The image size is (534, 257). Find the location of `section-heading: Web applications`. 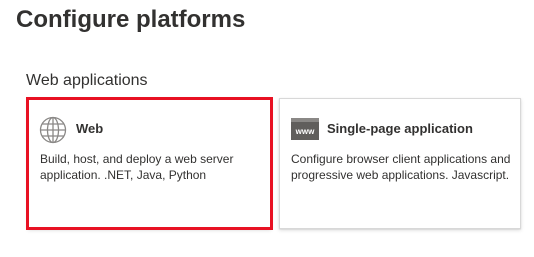

section-heading: Web applications is located at coordinates (87, 80).